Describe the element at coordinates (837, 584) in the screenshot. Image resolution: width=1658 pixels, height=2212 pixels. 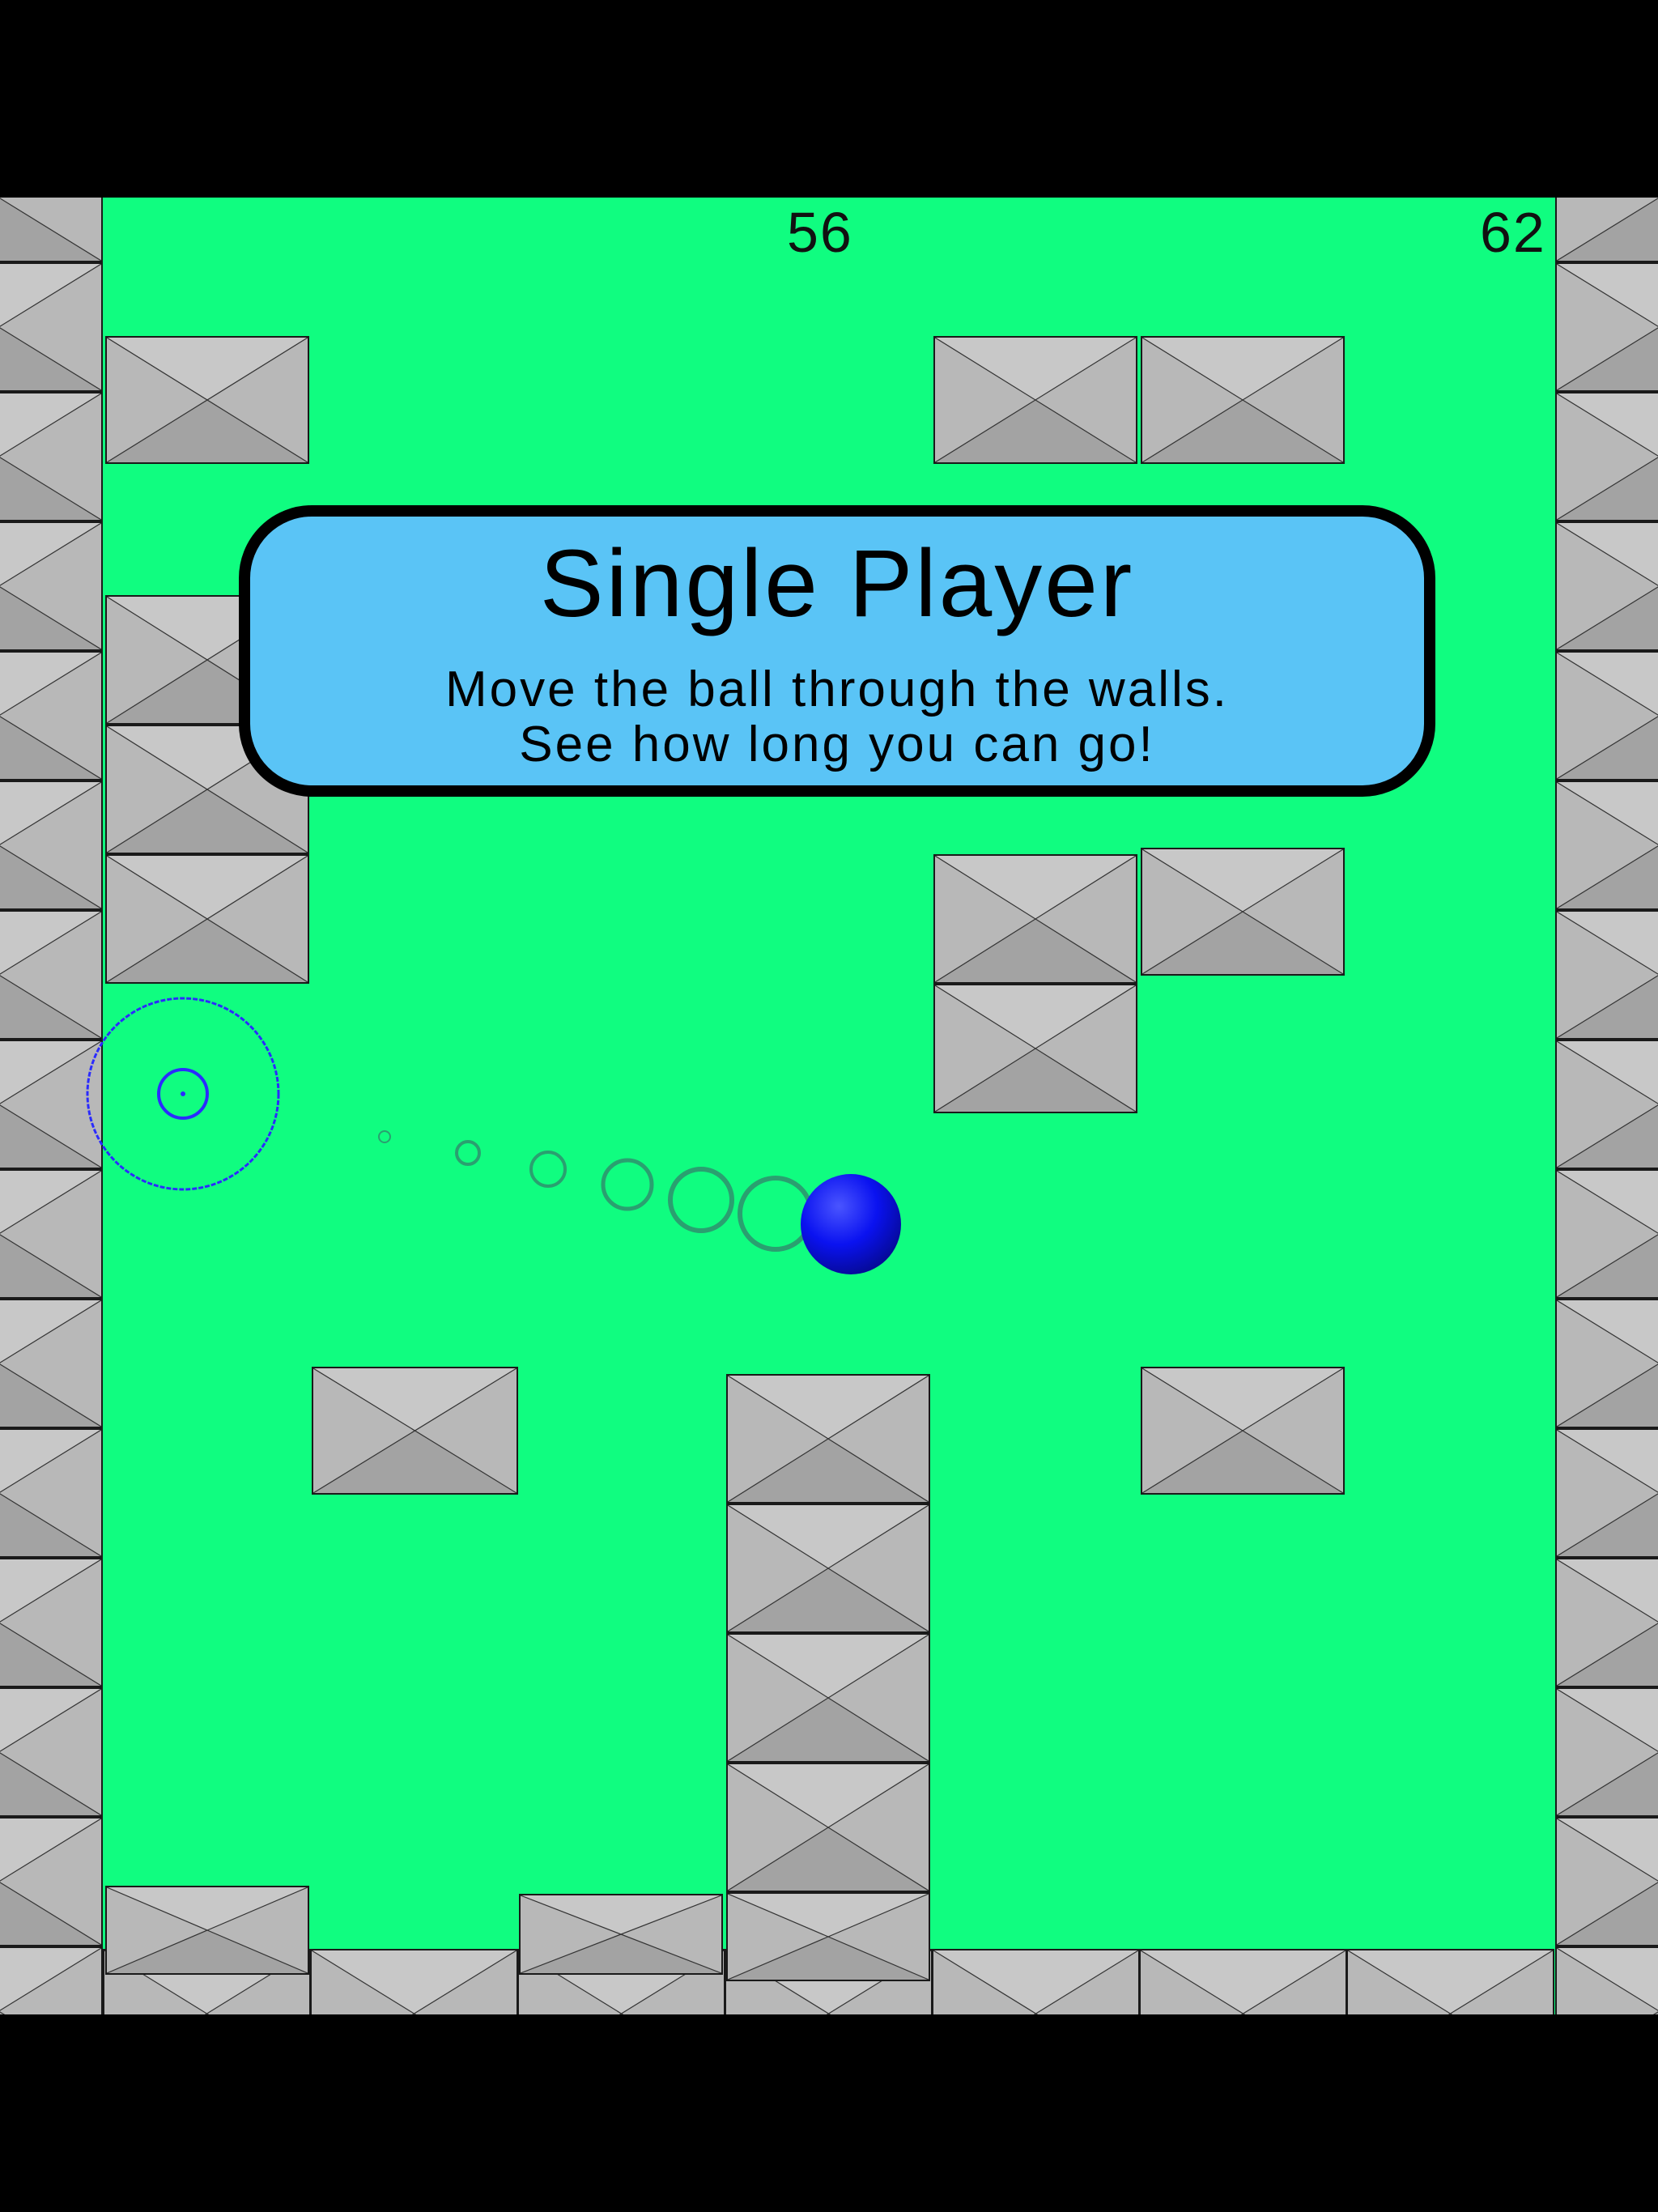
I see `info-title: Single Player` at that location.